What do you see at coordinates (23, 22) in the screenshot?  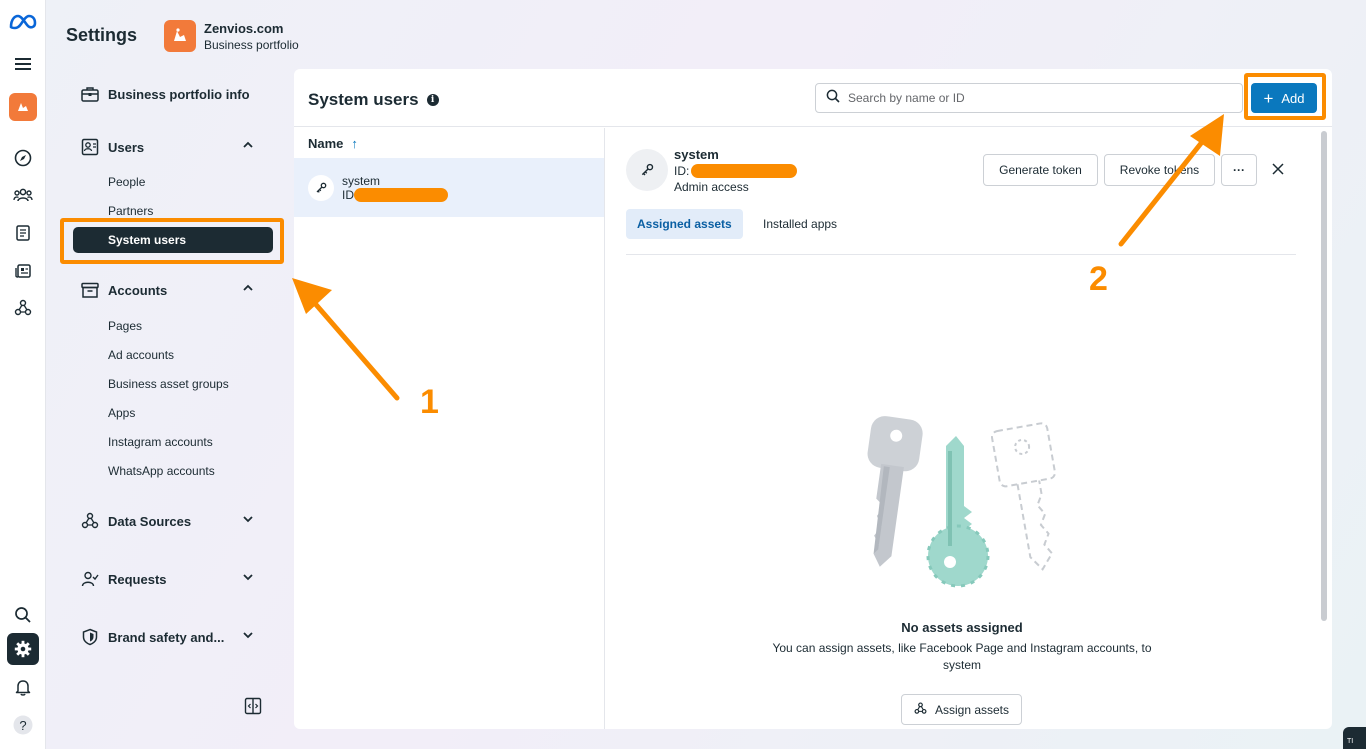 I see `meta-logo-icon` at bounding box center [23, 22].